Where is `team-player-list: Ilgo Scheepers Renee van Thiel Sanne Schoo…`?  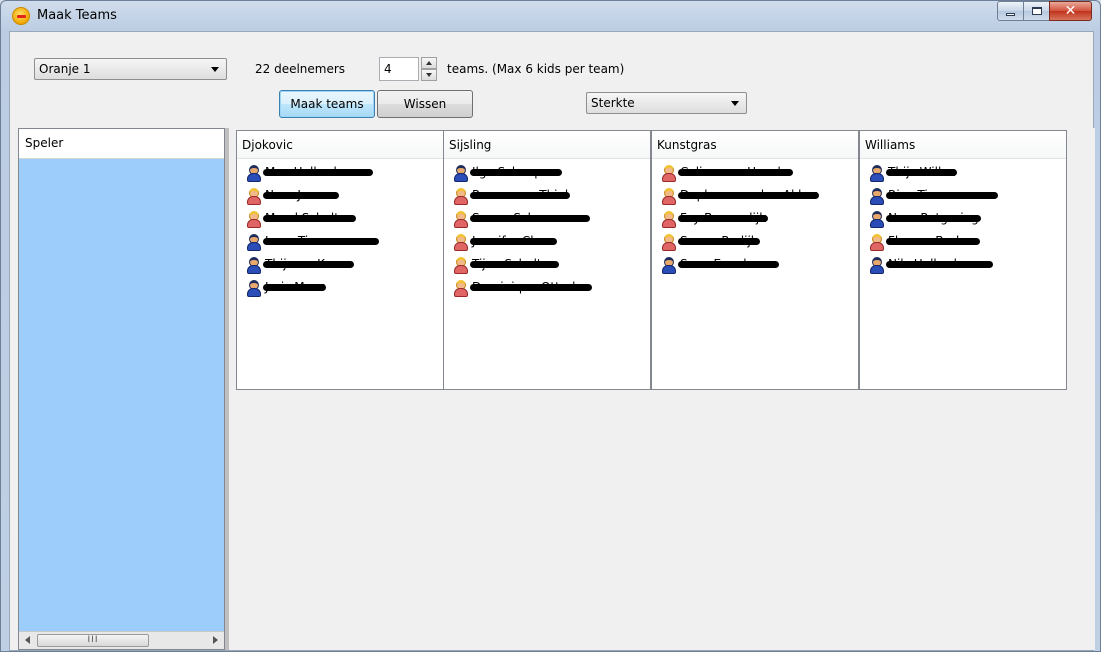
team-player-list: Ilgo Scheepers Renee van Thiel Sanne Schoo… is located at coordinates (547, 231).